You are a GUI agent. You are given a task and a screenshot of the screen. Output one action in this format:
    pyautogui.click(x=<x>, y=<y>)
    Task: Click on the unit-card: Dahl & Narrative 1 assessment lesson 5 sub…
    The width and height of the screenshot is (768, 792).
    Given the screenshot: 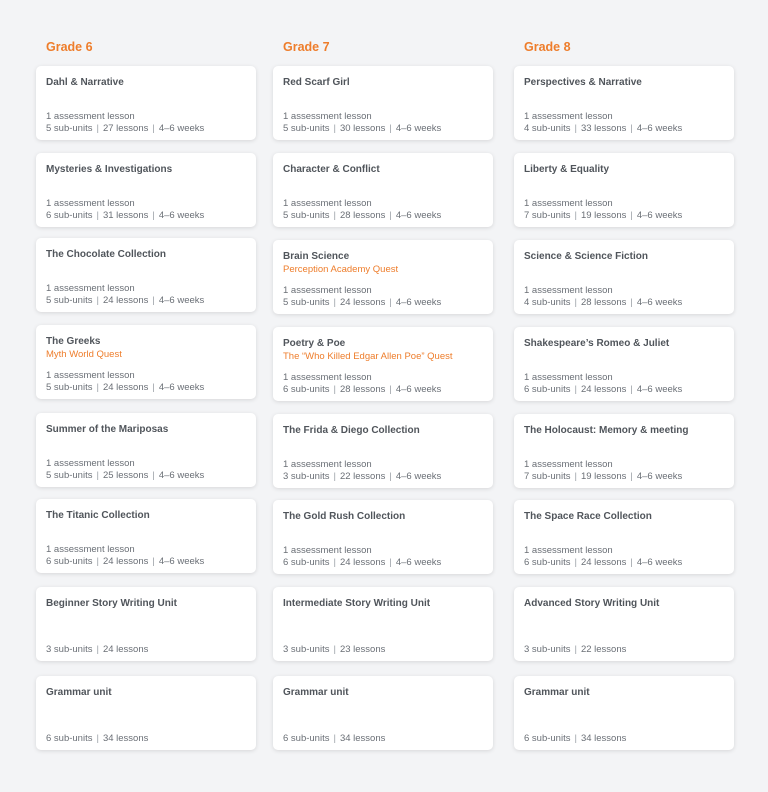 What is the action you would take?
    pyautogui.click(x=146, y=103)
    